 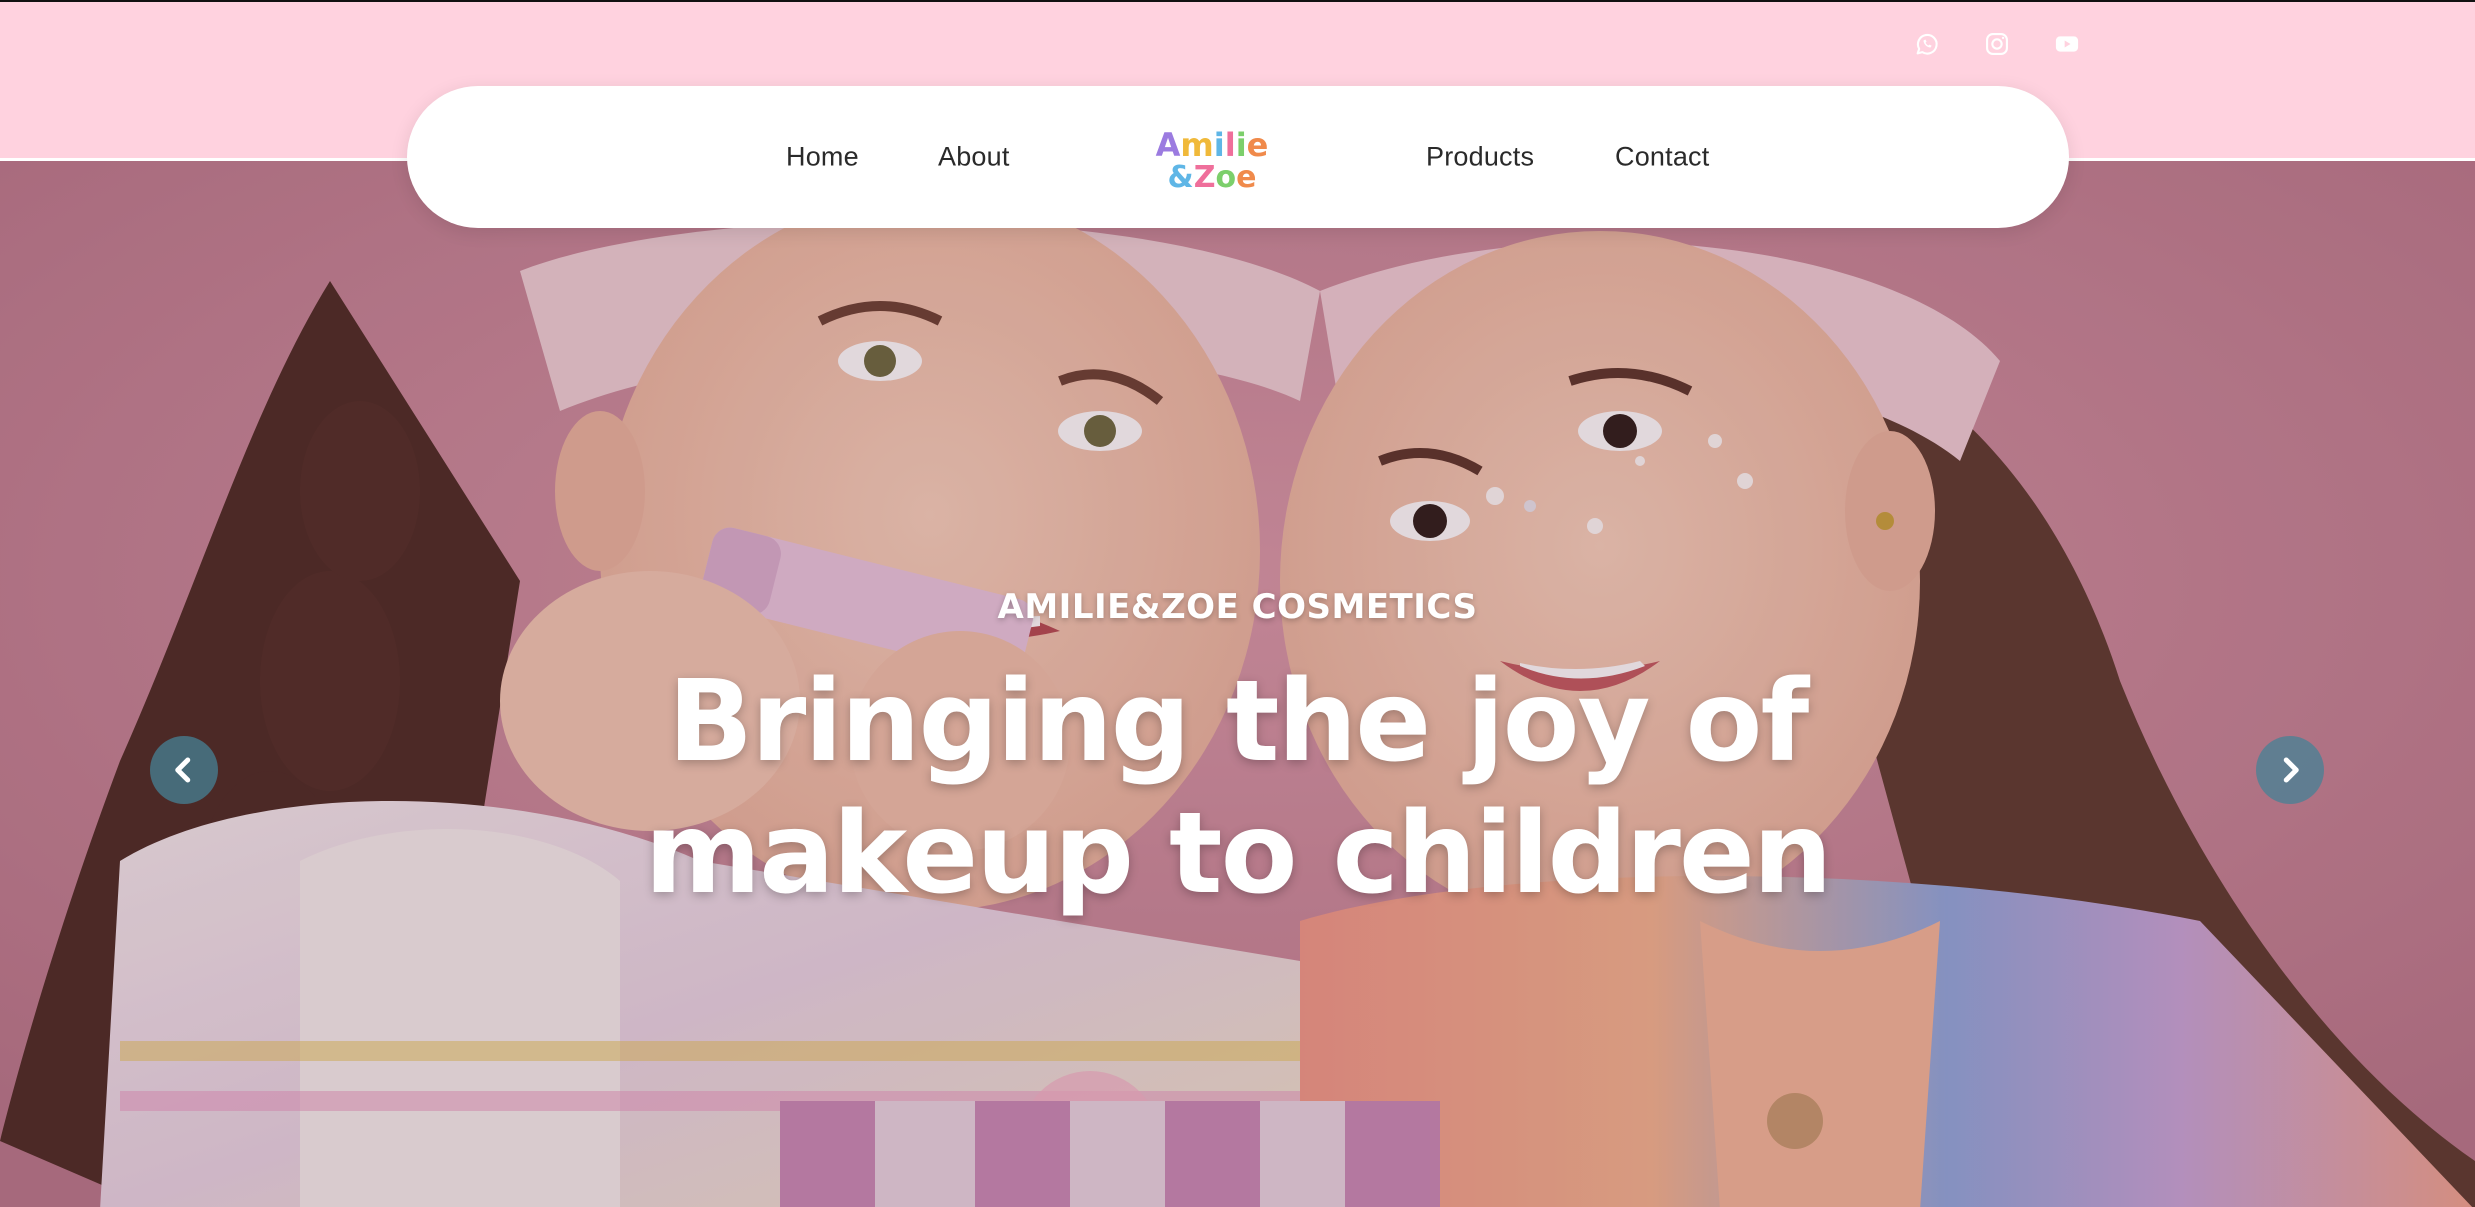 What do you see at coordinates (1927, 44) in the screenshot?
I see `whatsapp-icon` at bounding box center [1927, 44].